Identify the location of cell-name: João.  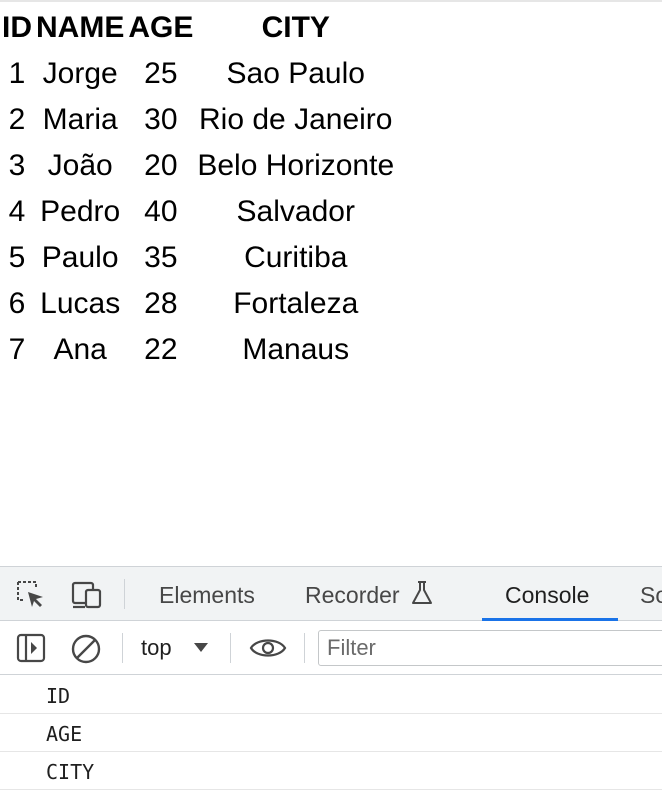
(80, 165).